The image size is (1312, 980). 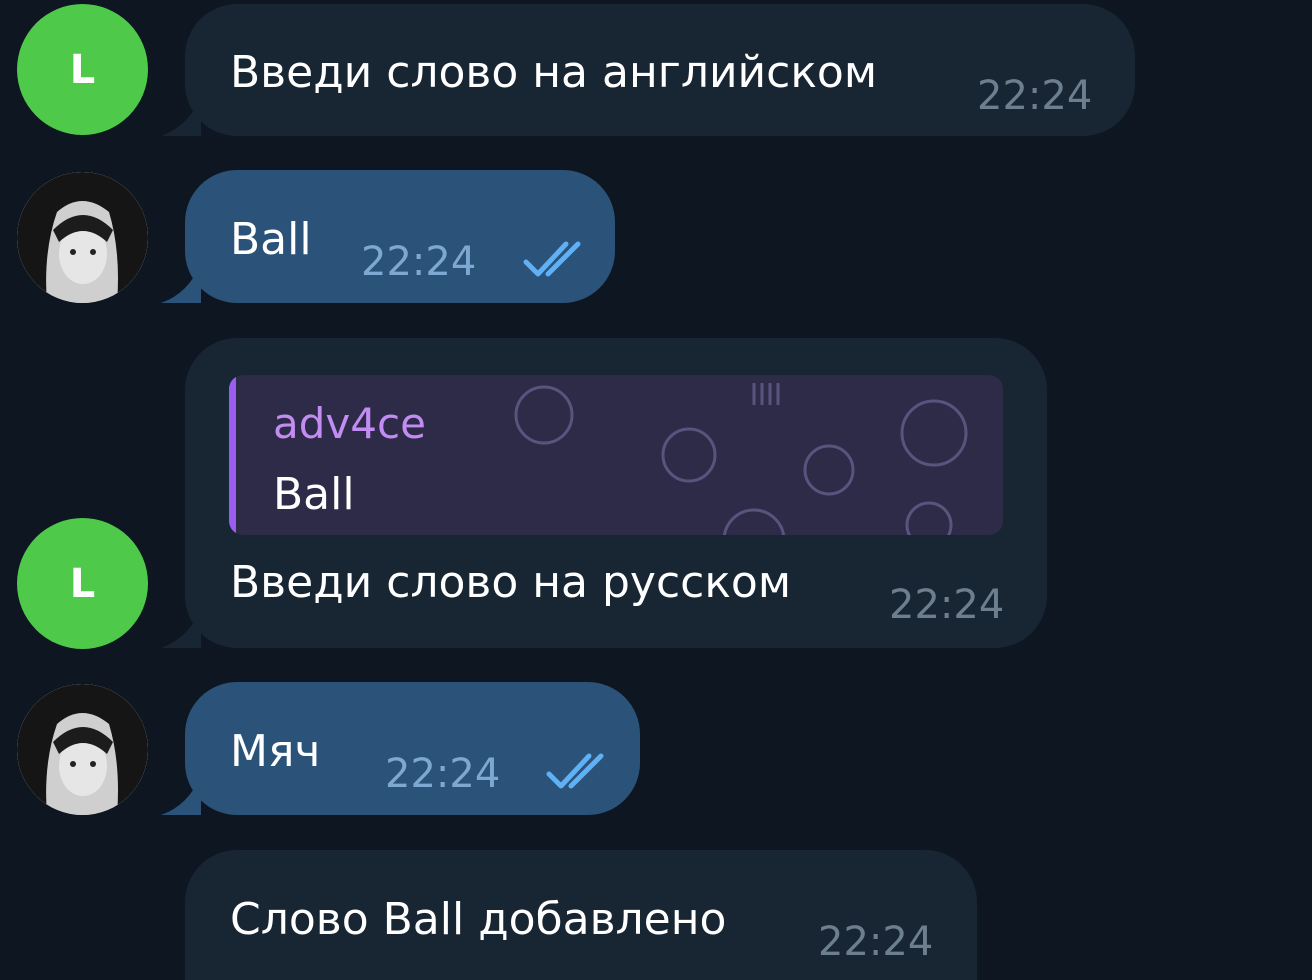 What do you see at coordinates (314, 494) in the screenshot?
I see `reply-text: Ball` at bounding box center [314, 494].